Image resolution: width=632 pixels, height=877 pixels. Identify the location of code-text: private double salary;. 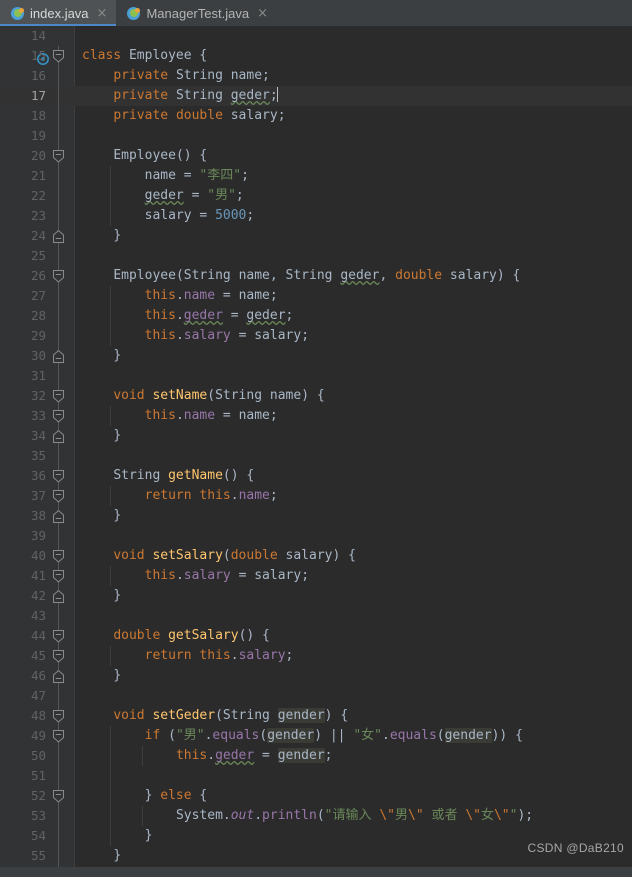
(183, 116).